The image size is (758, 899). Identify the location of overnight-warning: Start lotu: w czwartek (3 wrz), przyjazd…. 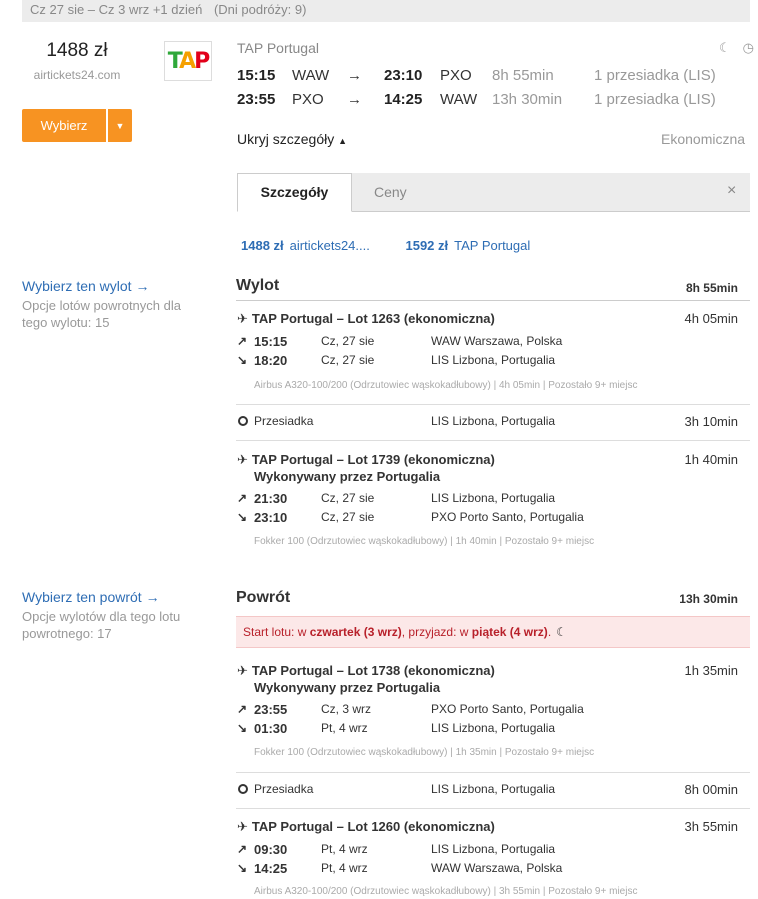
(493, 632).